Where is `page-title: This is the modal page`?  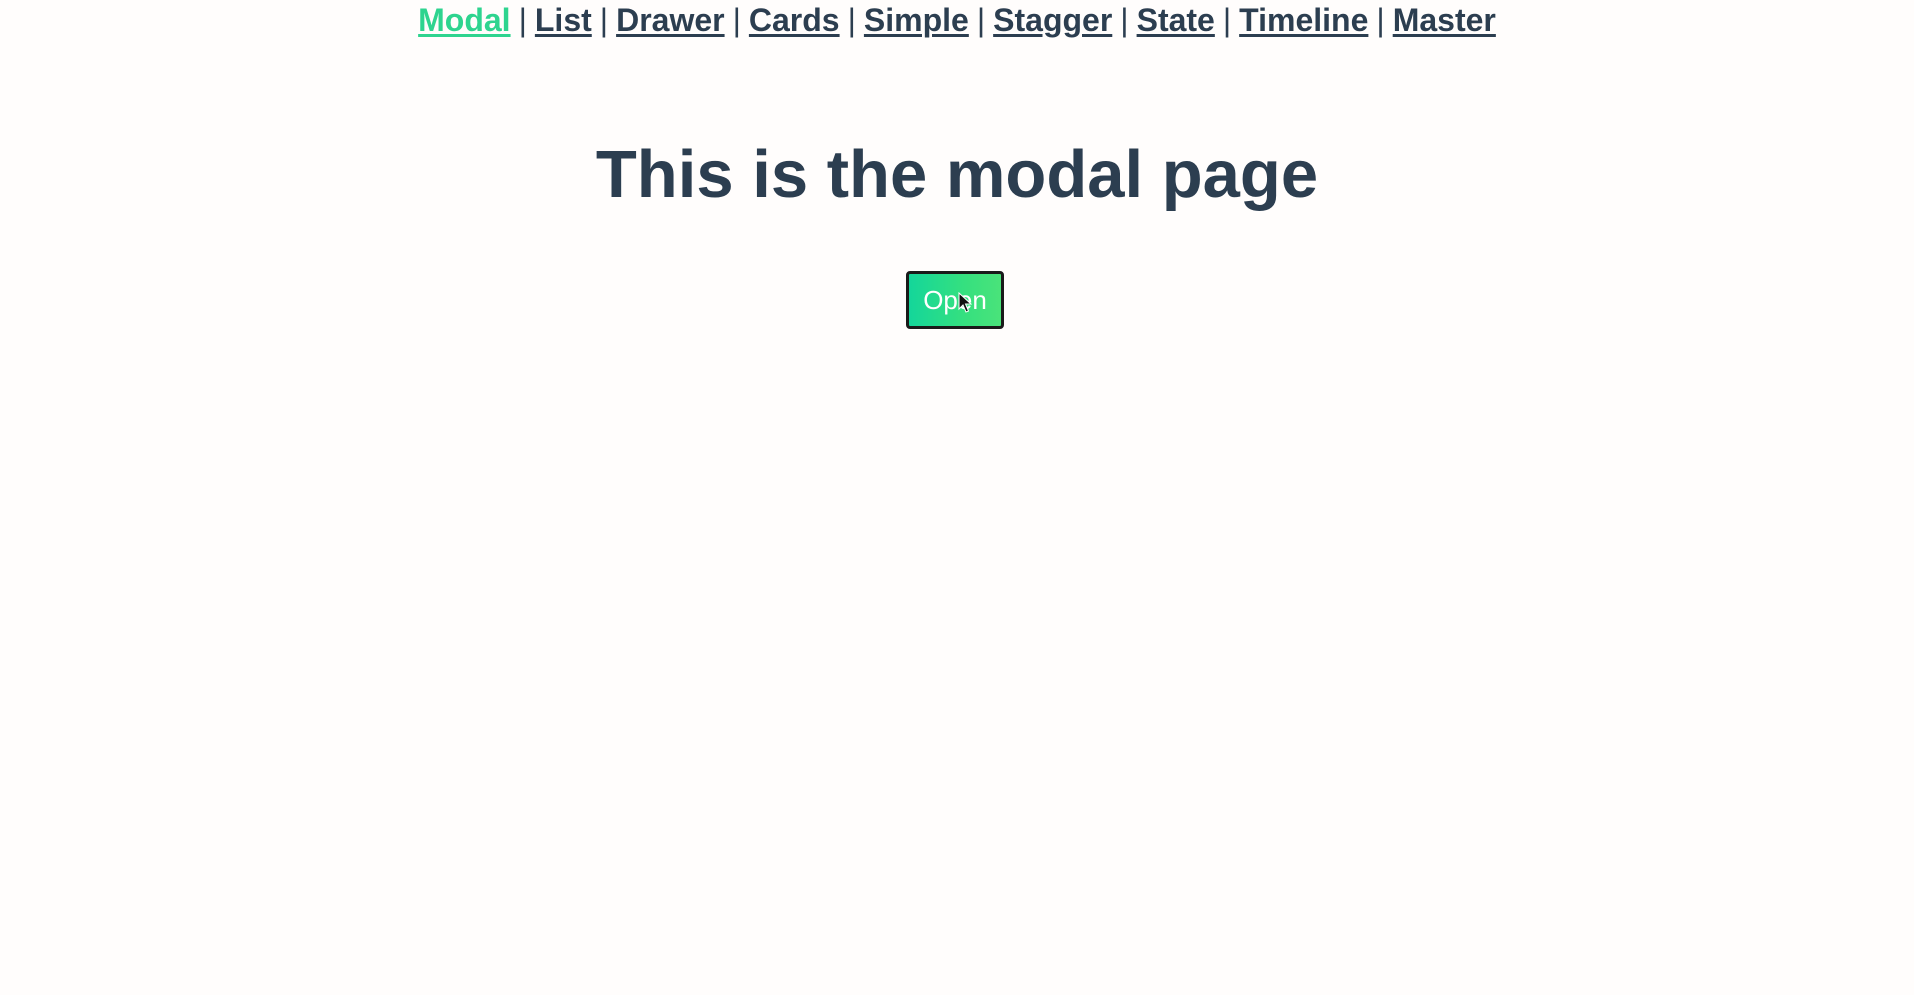 page-title: This is the modal page is located at coordinates (957, 174).